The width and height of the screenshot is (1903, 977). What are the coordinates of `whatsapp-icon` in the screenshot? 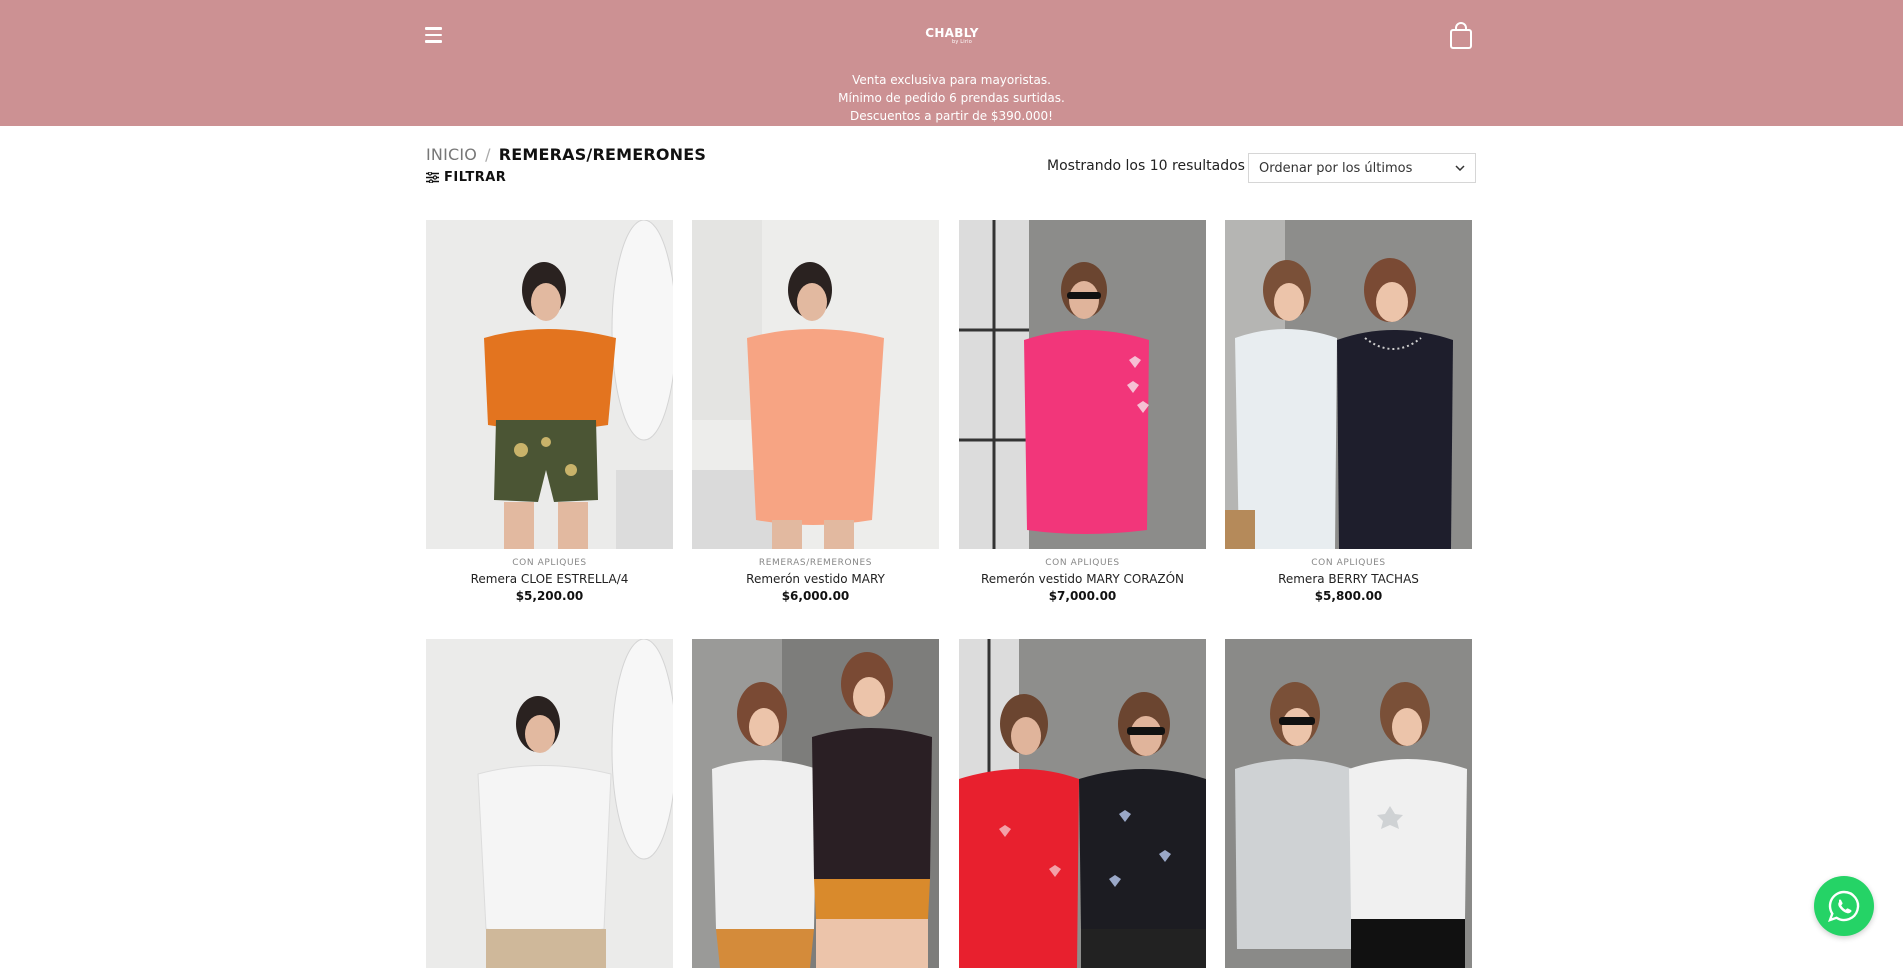 It's located at (1844, 906).